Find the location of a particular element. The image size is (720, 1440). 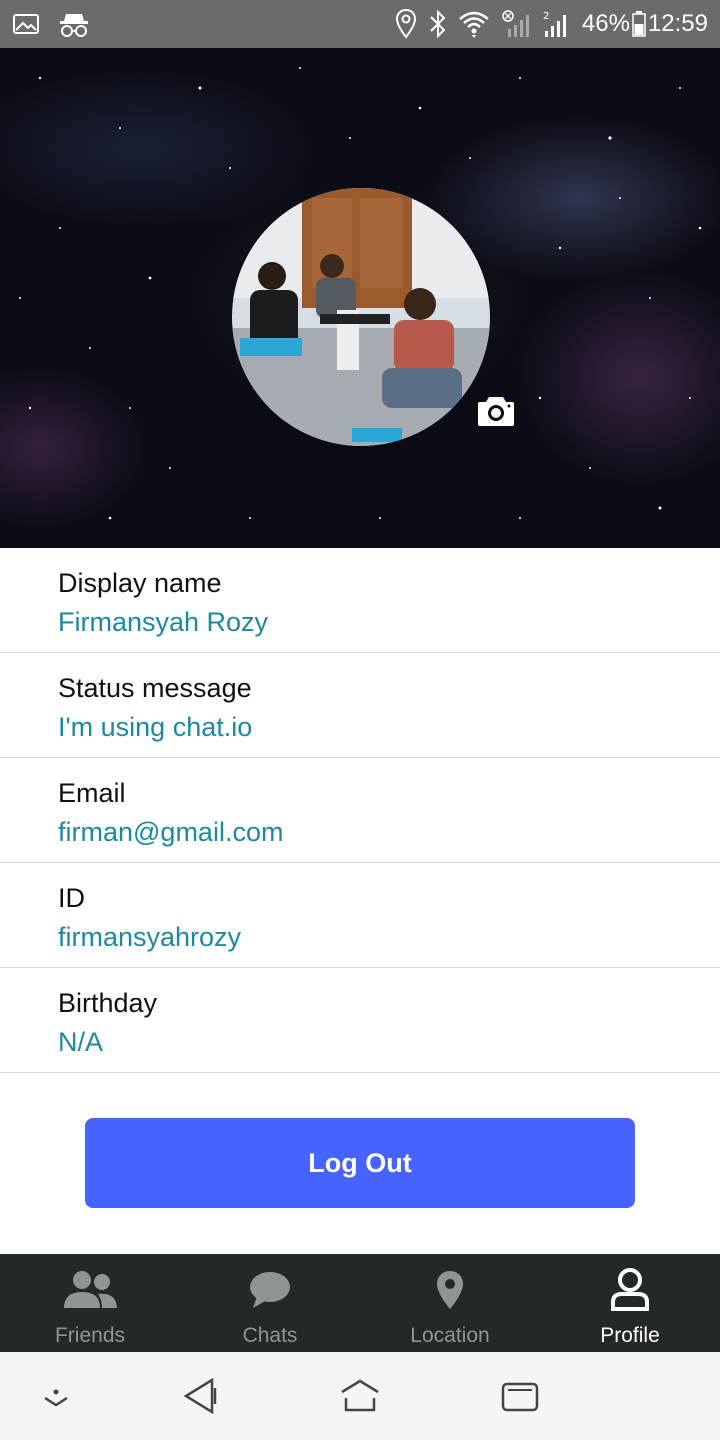

signal-icon is located at coordinates (516, 24).